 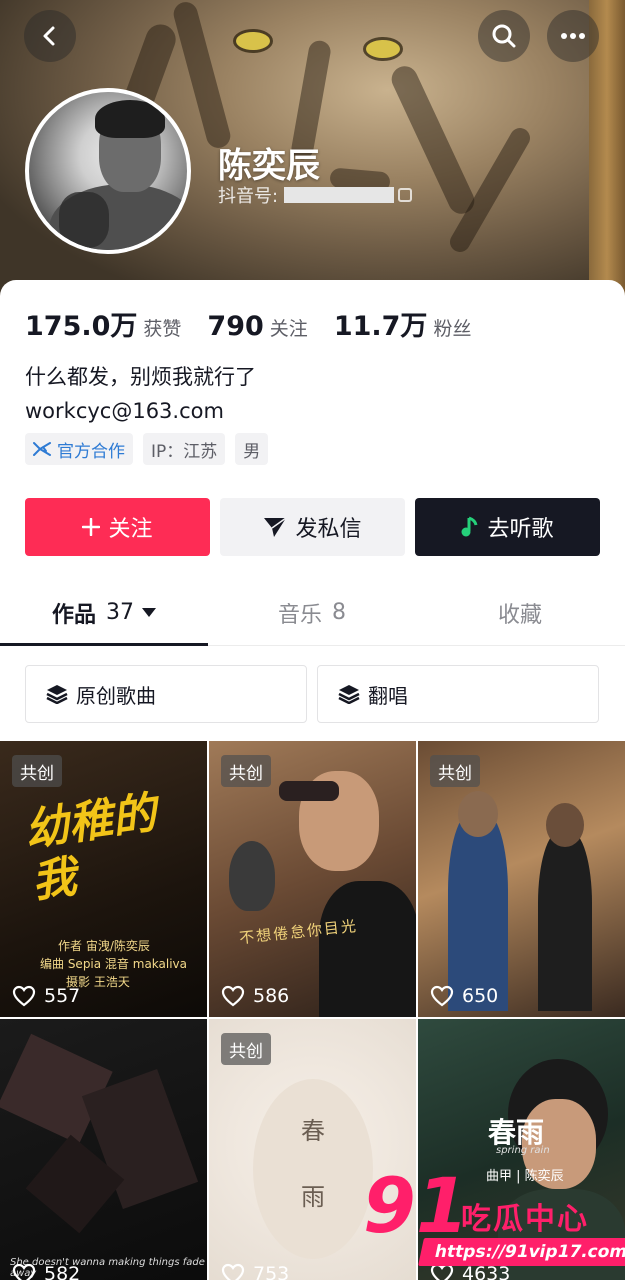 I want to click on chevron-left-icon, so click(x=49, y=36).